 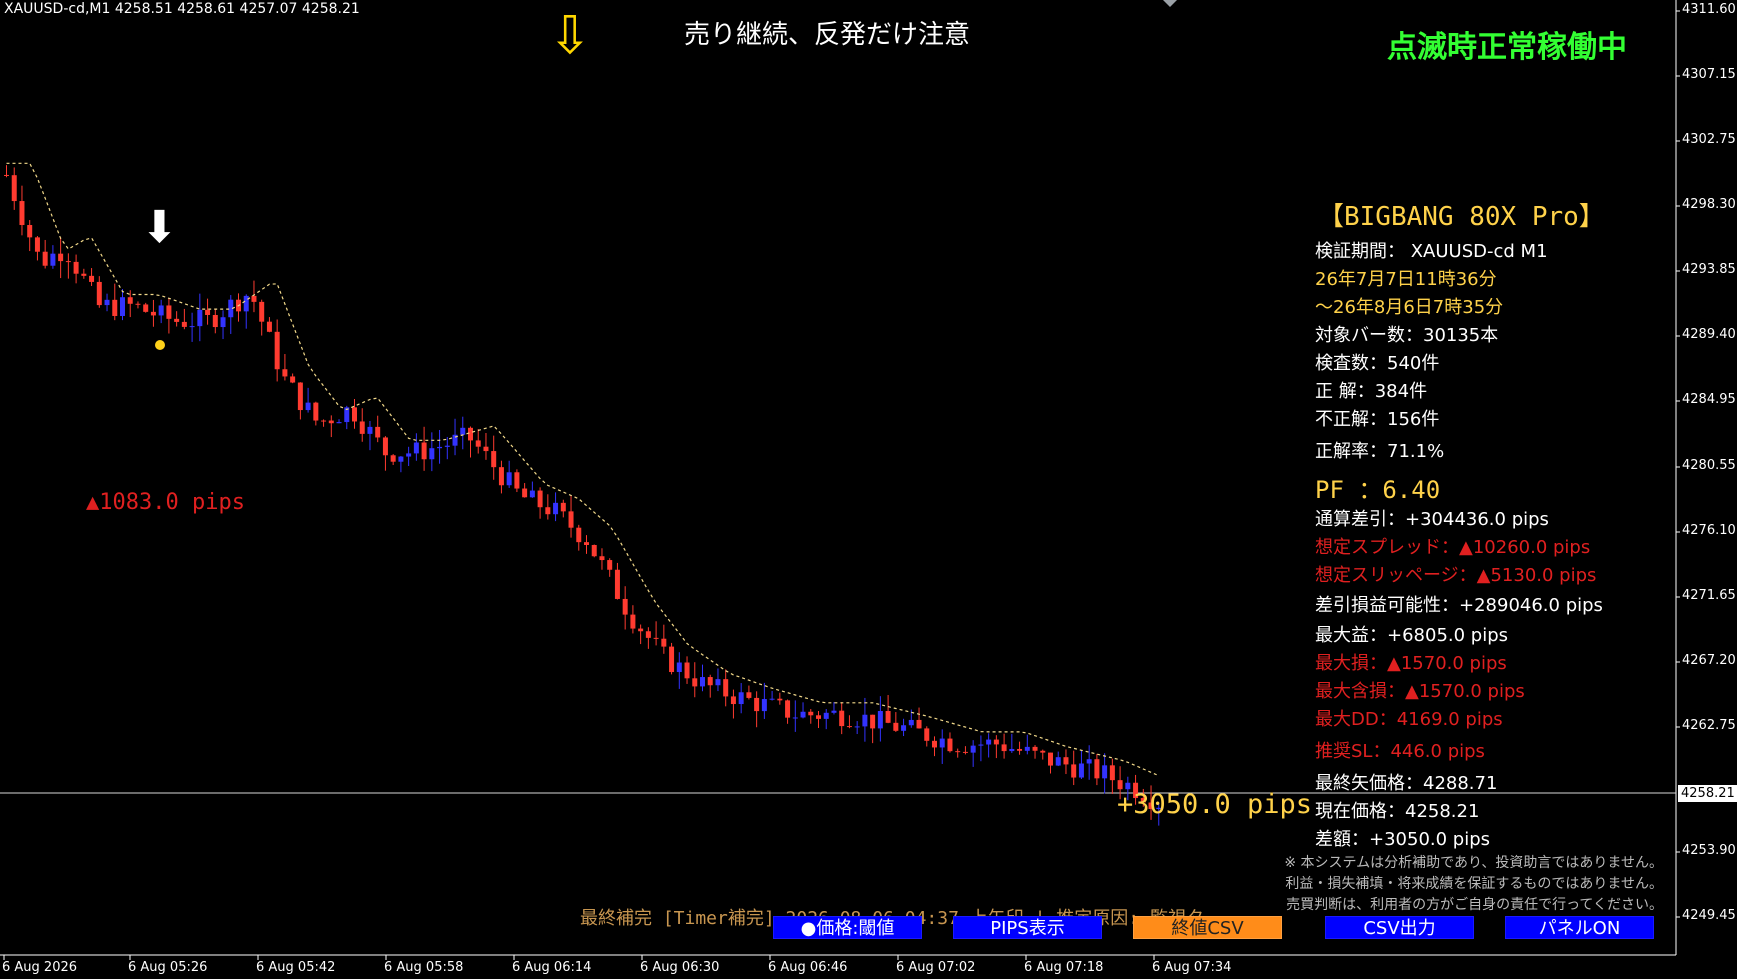 I want to click on pips-display-button: PIPS表示, so click(x=1027, y=927).